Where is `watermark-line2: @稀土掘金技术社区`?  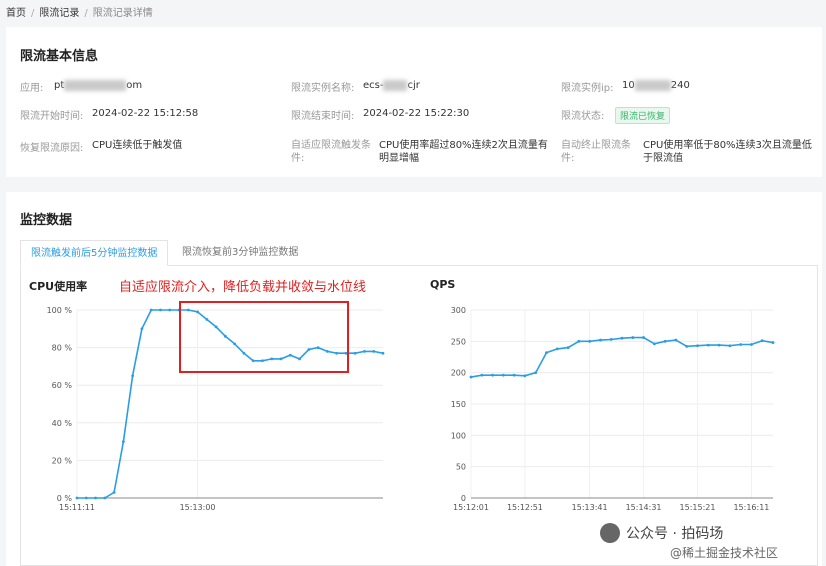
watermark-line2: @稀土掘金技术社区 is located at coordinates (724, 553).